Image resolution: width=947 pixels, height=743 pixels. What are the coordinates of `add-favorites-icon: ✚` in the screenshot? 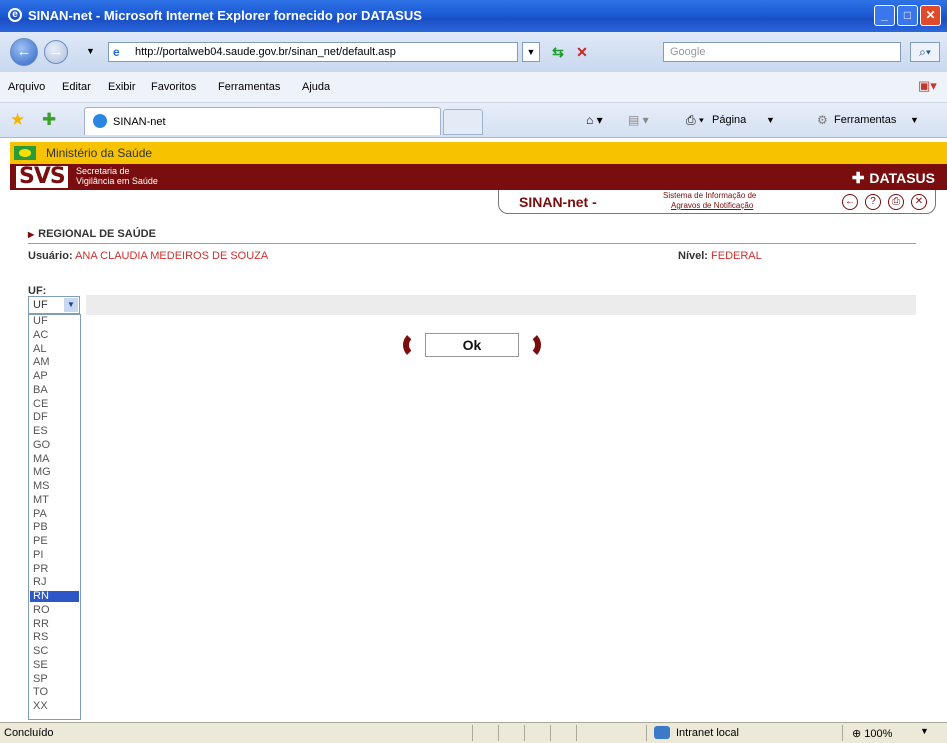 It's located at (49, 120).